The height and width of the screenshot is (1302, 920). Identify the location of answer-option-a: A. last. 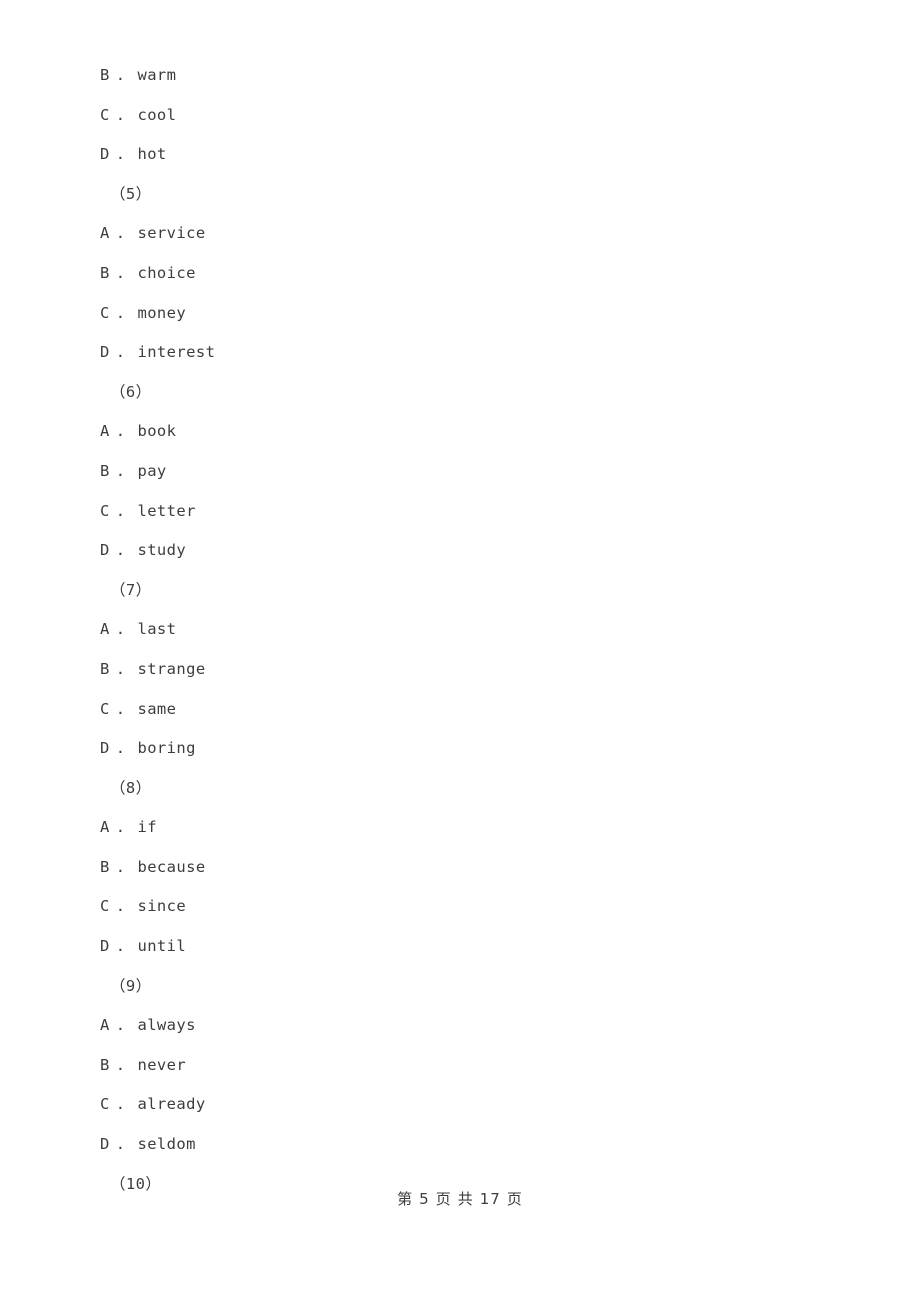
(450, 630).